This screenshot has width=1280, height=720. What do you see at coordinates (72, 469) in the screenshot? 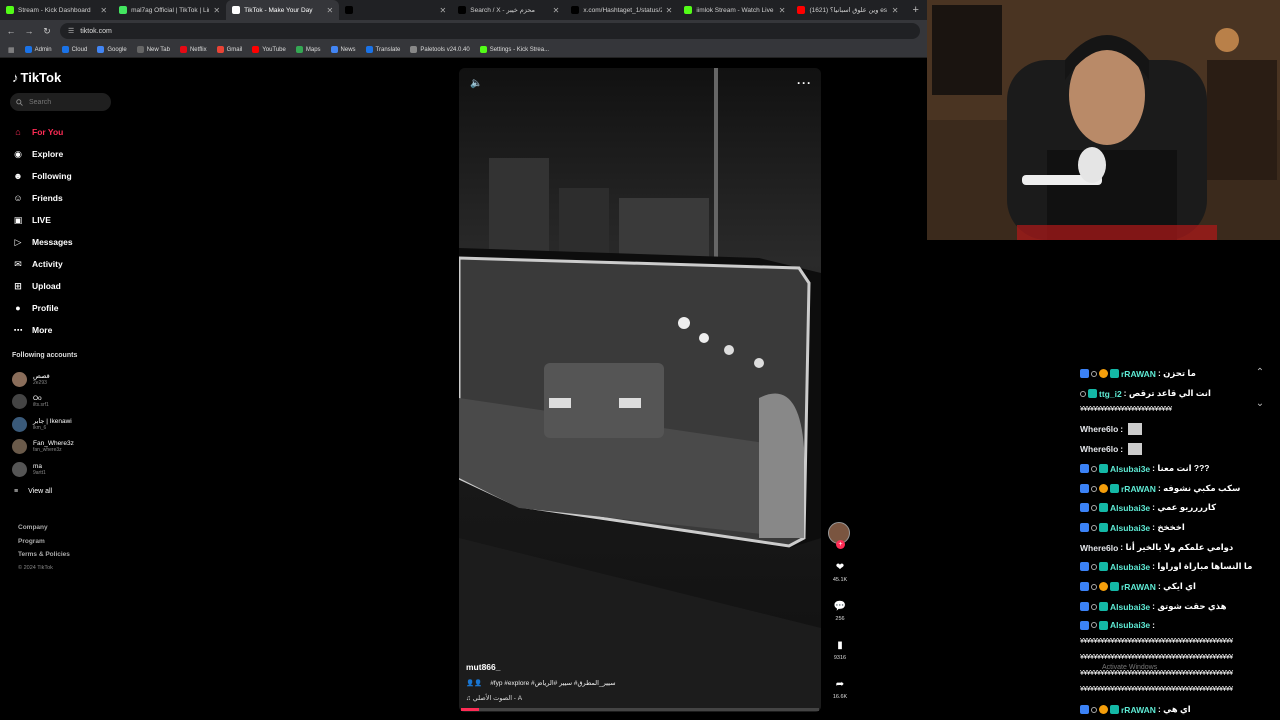
I see `following-account: ma 9artt1` at bounding box center [72, 469].